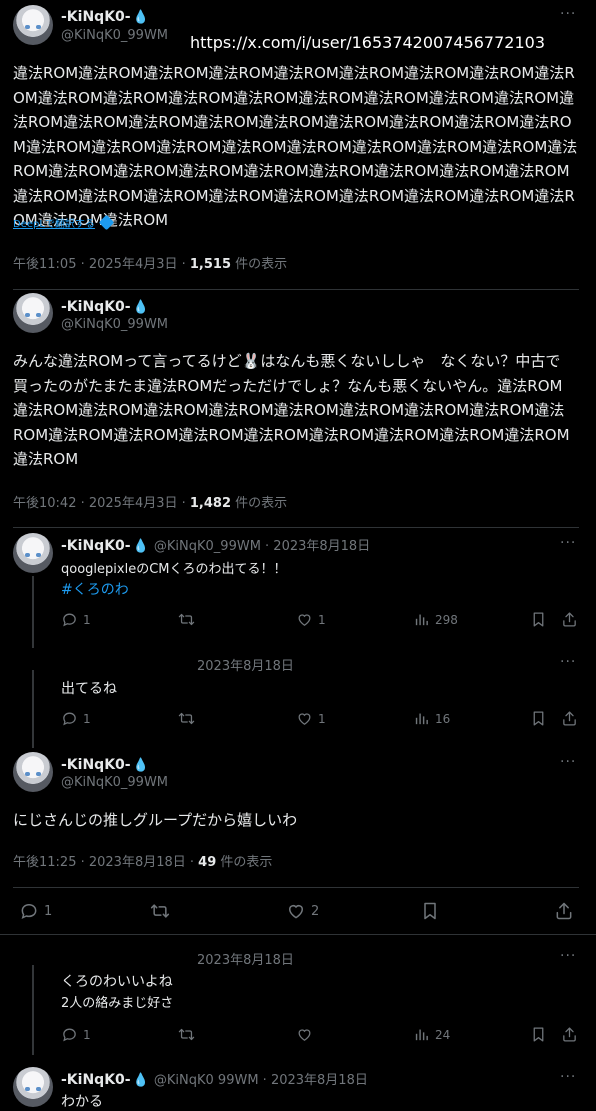  What do you see at coordinates (142, 860) in the screenshot?
I see `post-timestamp: 午後11:25 · 2023年8月18日 · 49 件の表示` at bounding box center [142, 860].